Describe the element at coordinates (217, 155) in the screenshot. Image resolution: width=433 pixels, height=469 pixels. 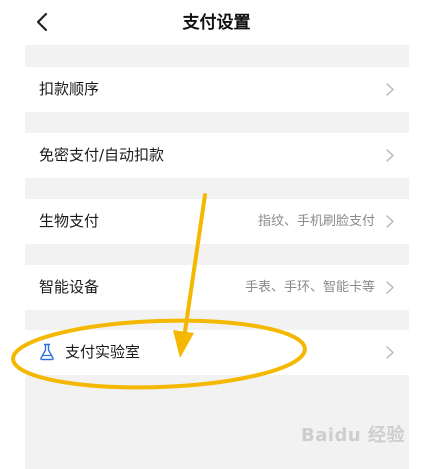
I see `settings-item-password-free-payment: 免密支付/自动扣款` at that location.